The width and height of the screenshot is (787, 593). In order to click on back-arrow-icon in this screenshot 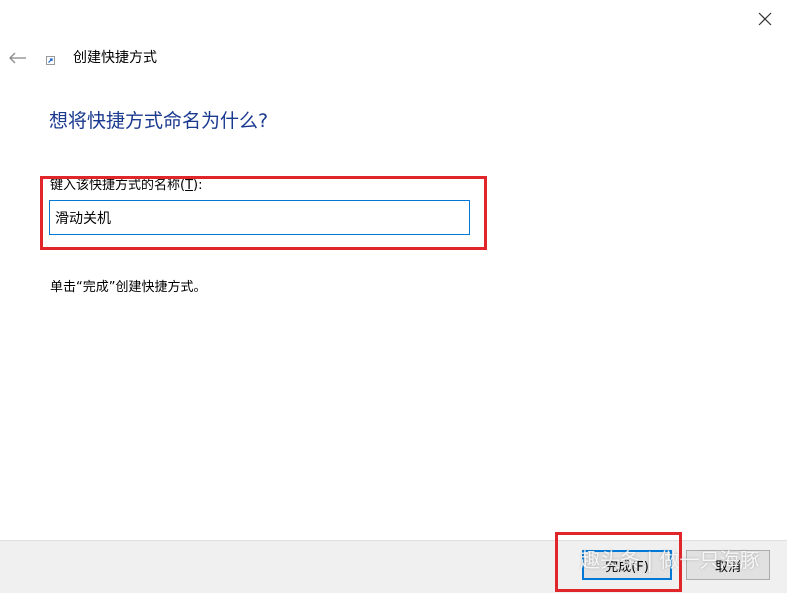, I will do `click(17, 58)`.